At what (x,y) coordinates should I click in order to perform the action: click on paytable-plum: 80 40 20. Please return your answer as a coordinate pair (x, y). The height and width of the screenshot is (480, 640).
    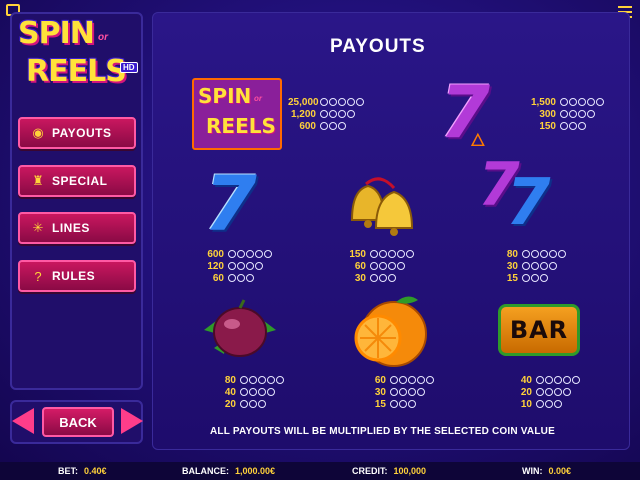
    Looking at the image, I should click on (246, 392).